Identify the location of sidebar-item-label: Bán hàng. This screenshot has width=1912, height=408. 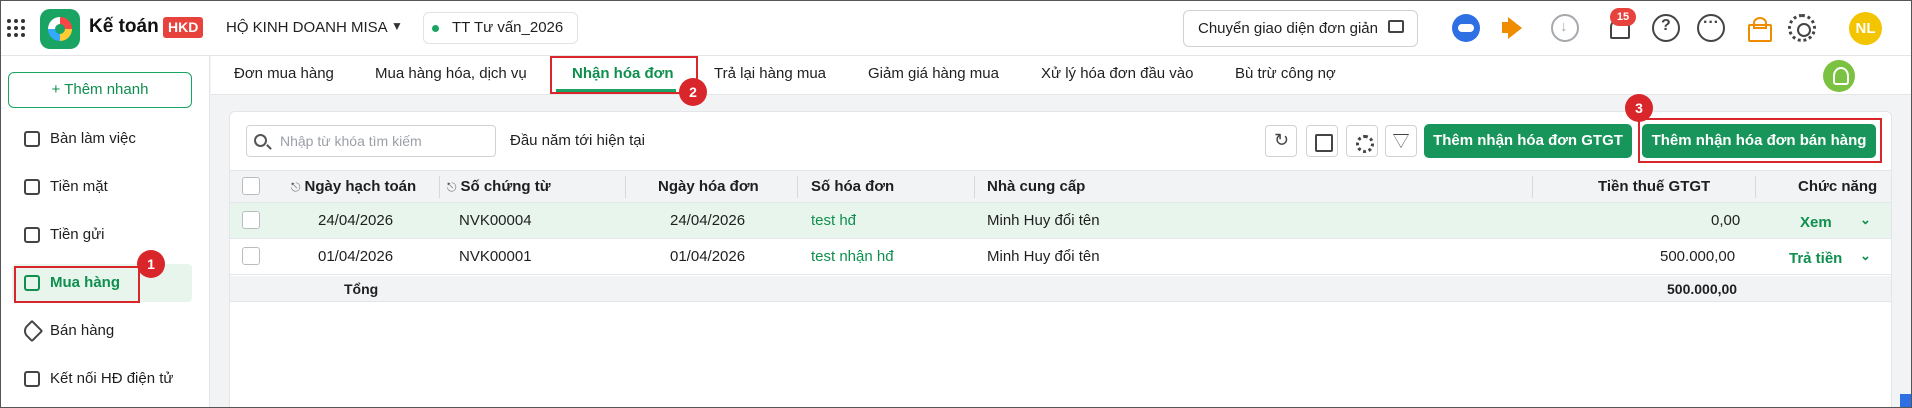
(82, 330).